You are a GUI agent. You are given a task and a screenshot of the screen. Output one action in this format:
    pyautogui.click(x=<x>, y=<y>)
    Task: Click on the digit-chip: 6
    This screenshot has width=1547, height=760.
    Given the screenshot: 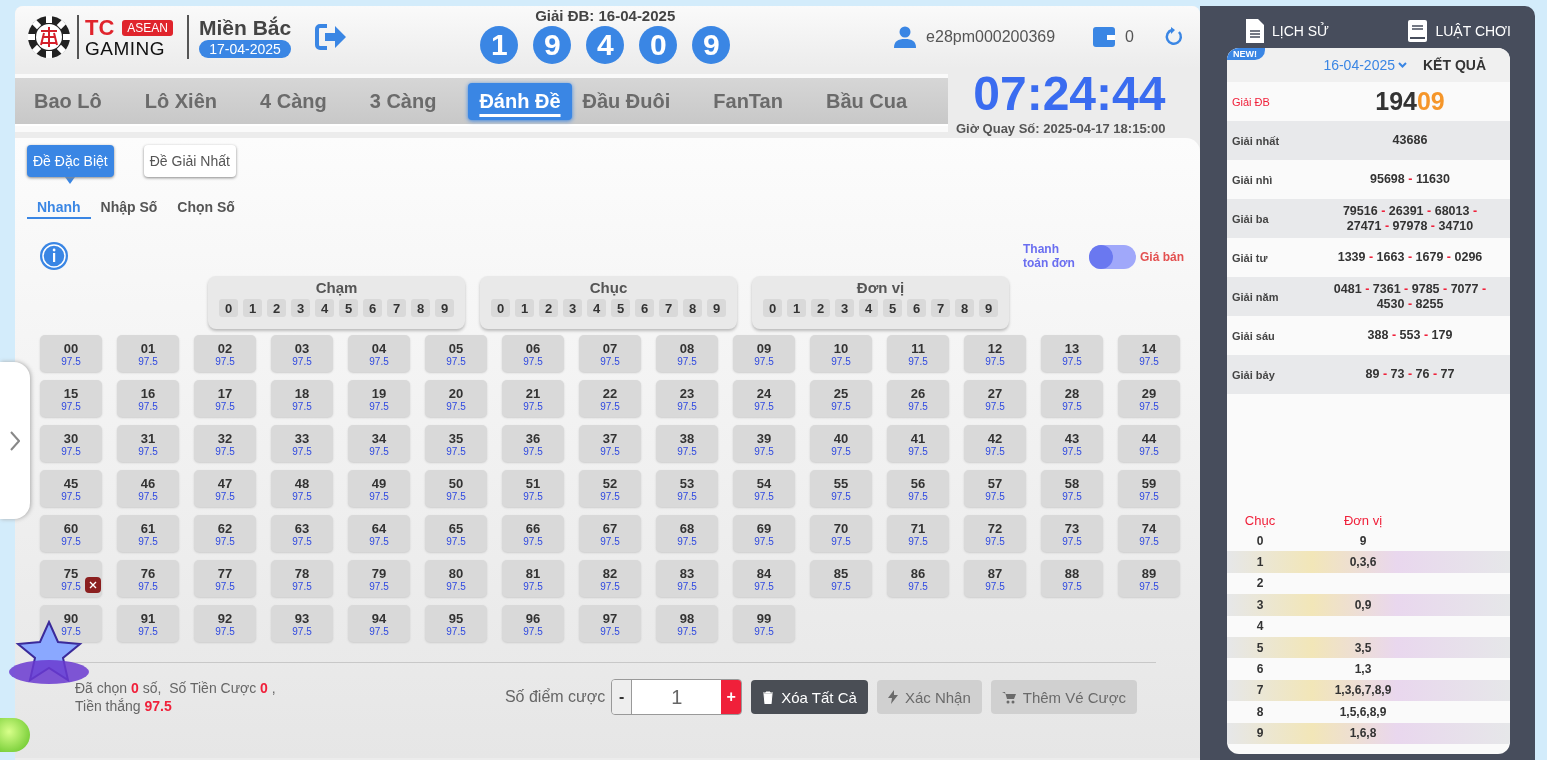 What is the action you would take?
    pyautogui.click(x=916, y=308)
    